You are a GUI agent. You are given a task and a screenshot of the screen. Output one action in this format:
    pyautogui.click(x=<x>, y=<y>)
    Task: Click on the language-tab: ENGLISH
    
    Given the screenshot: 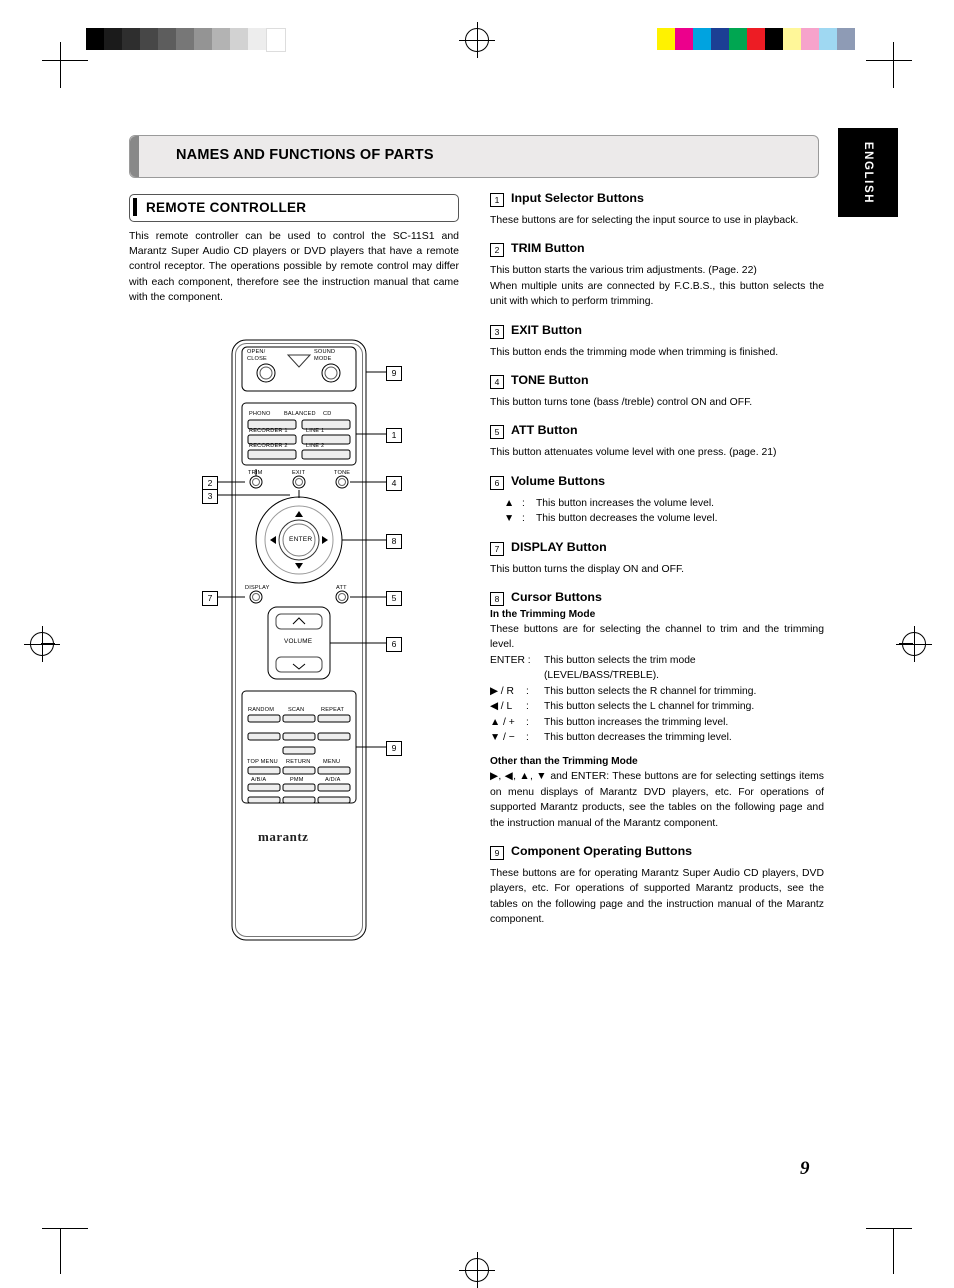 What is the action you would take?
    pyautogui.click(x=868, y=172)
    